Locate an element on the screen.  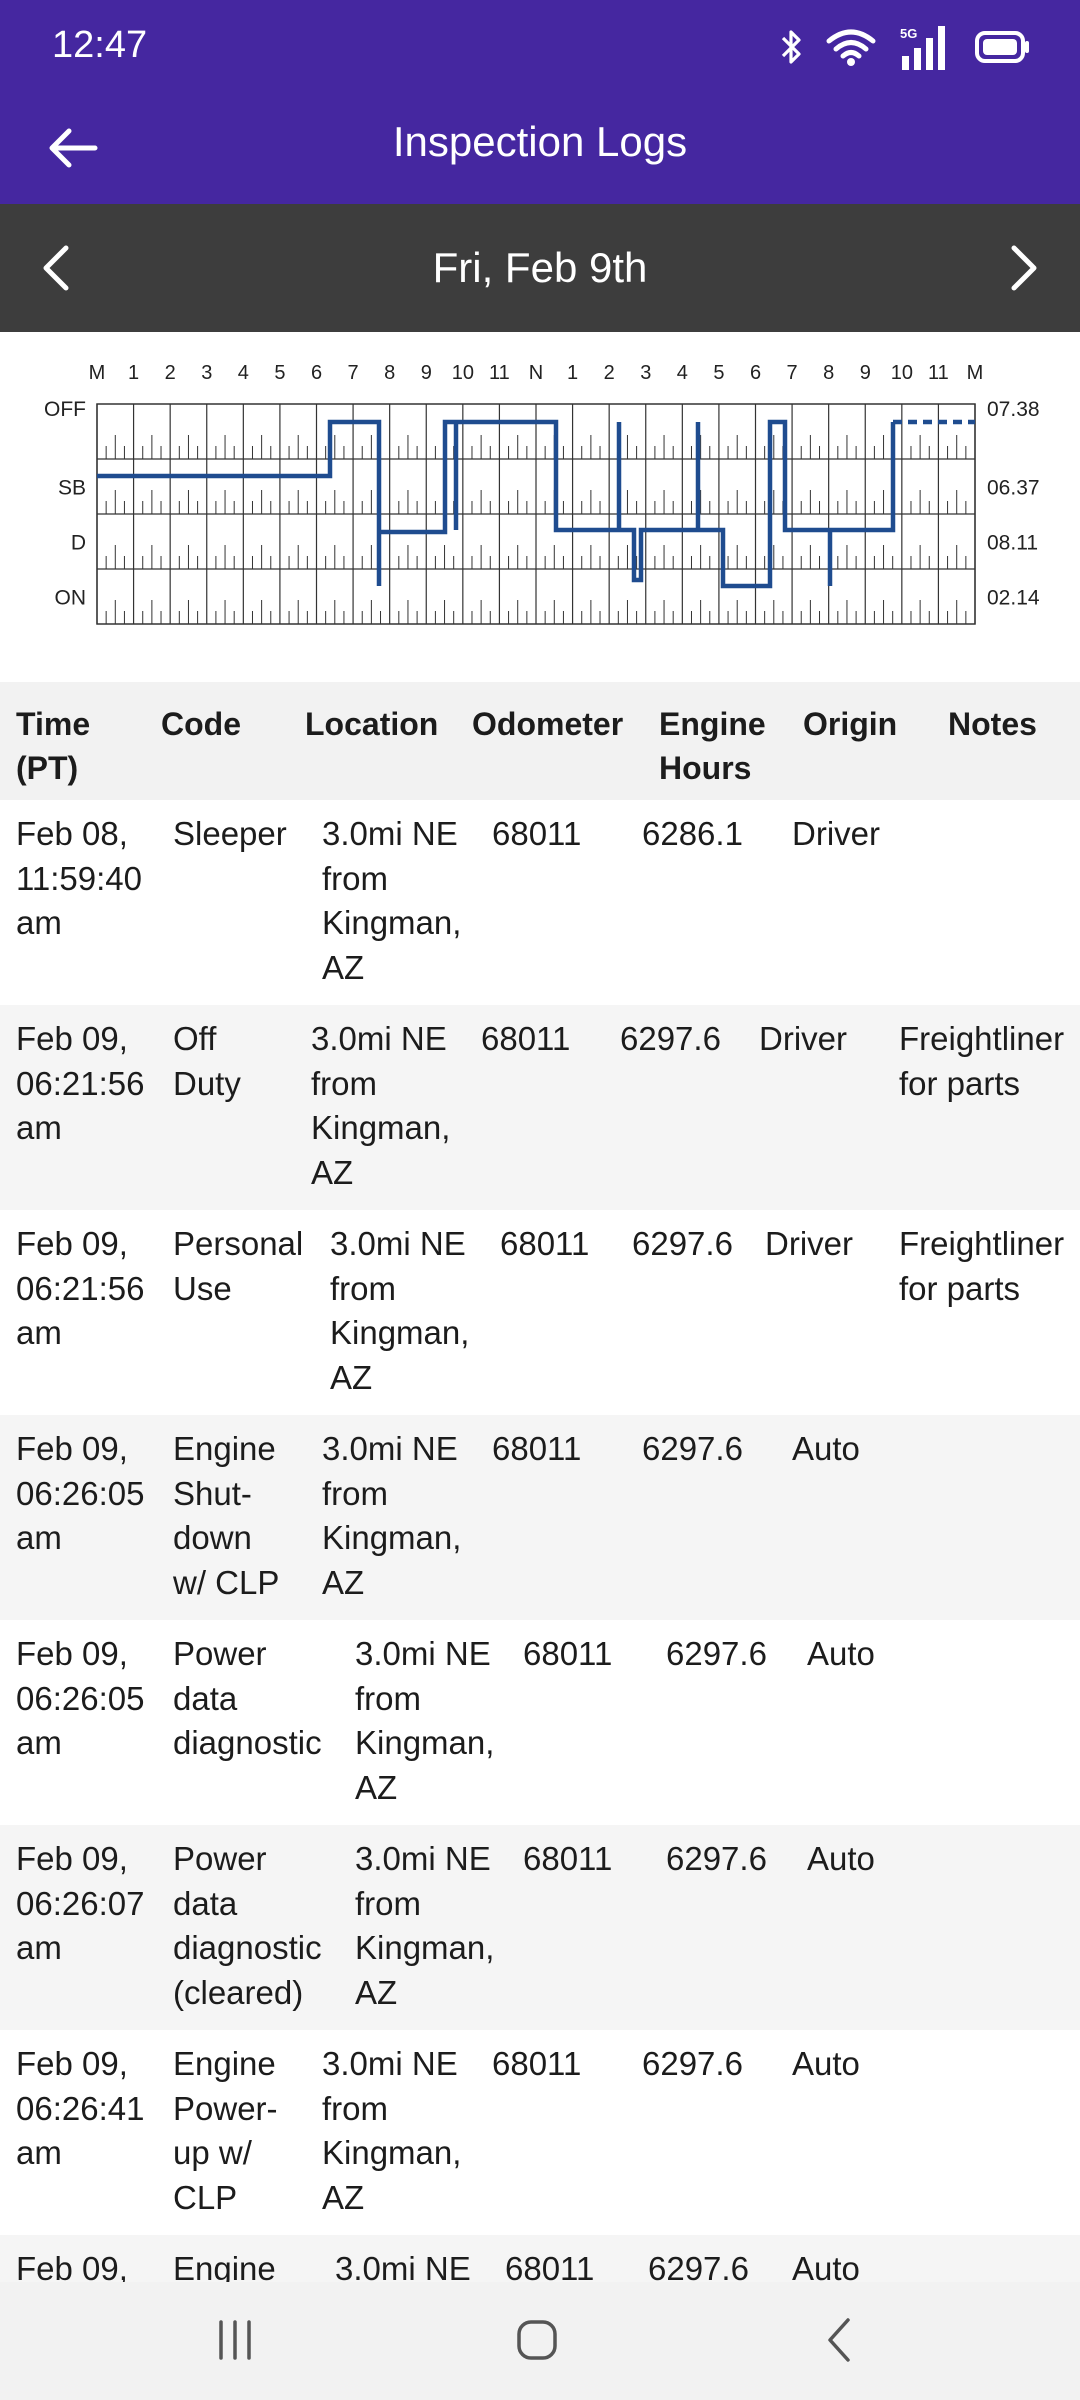
next-day-button is located at coordinates (1024, 268).